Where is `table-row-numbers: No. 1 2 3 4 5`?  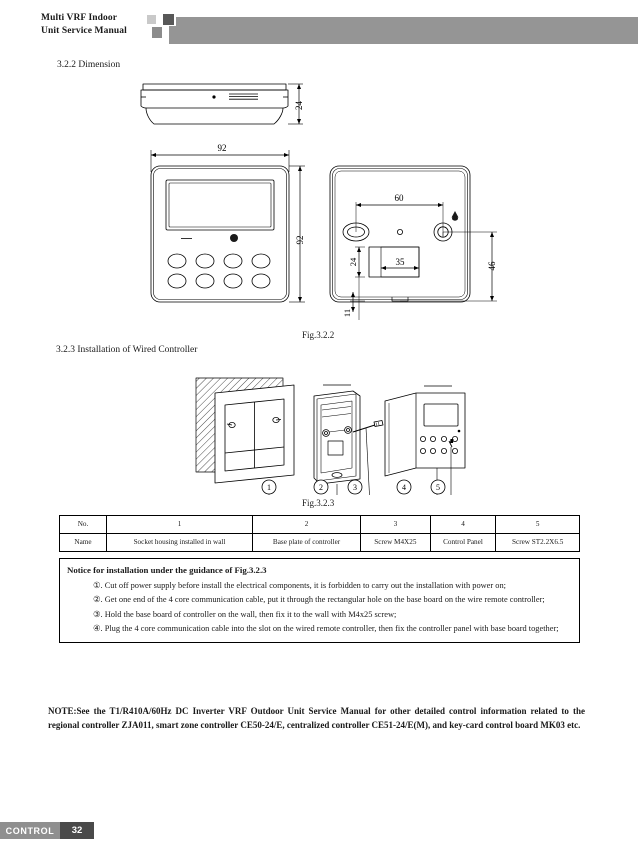 table-row-numbers: No. 1 2 3 4 5 is located at coordinates (319, 524).